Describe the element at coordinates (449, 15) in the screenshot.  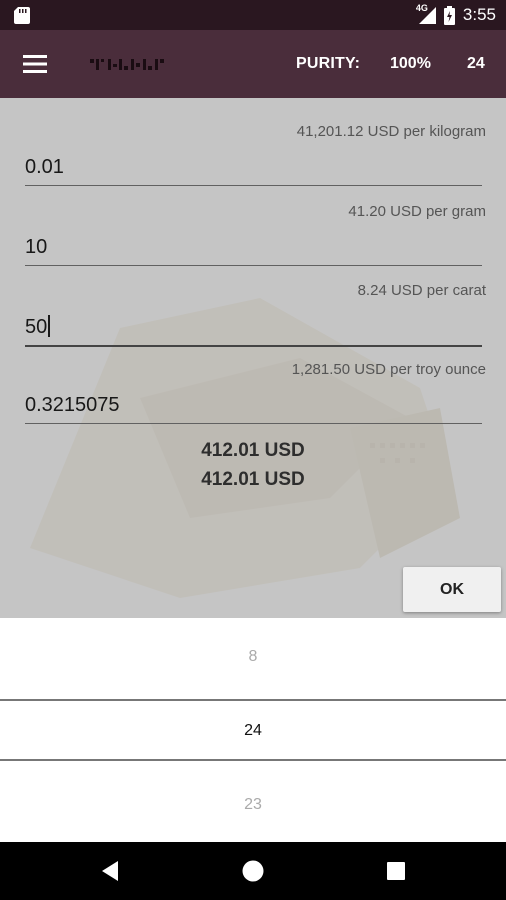
I see `battery-icon` at that location.